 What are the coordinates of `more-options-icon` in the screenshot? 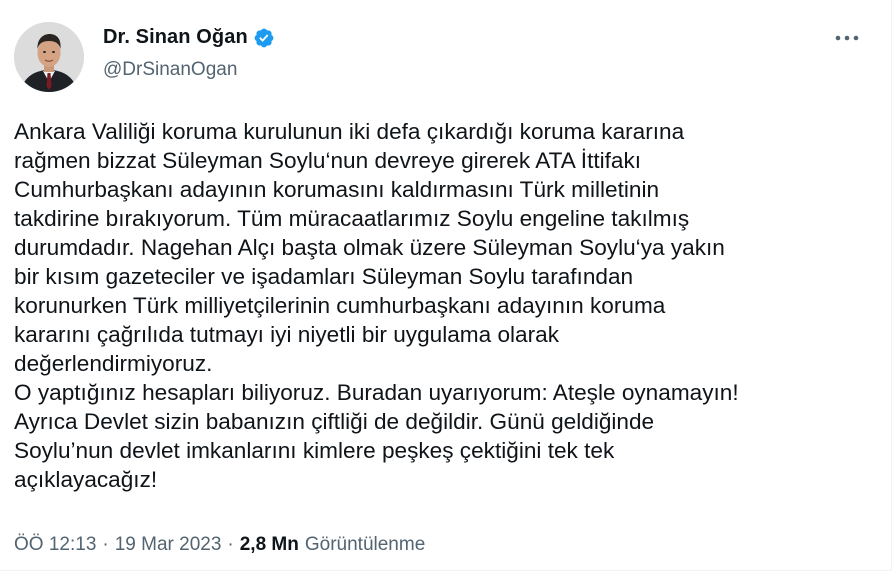 It's located at (847, 38).